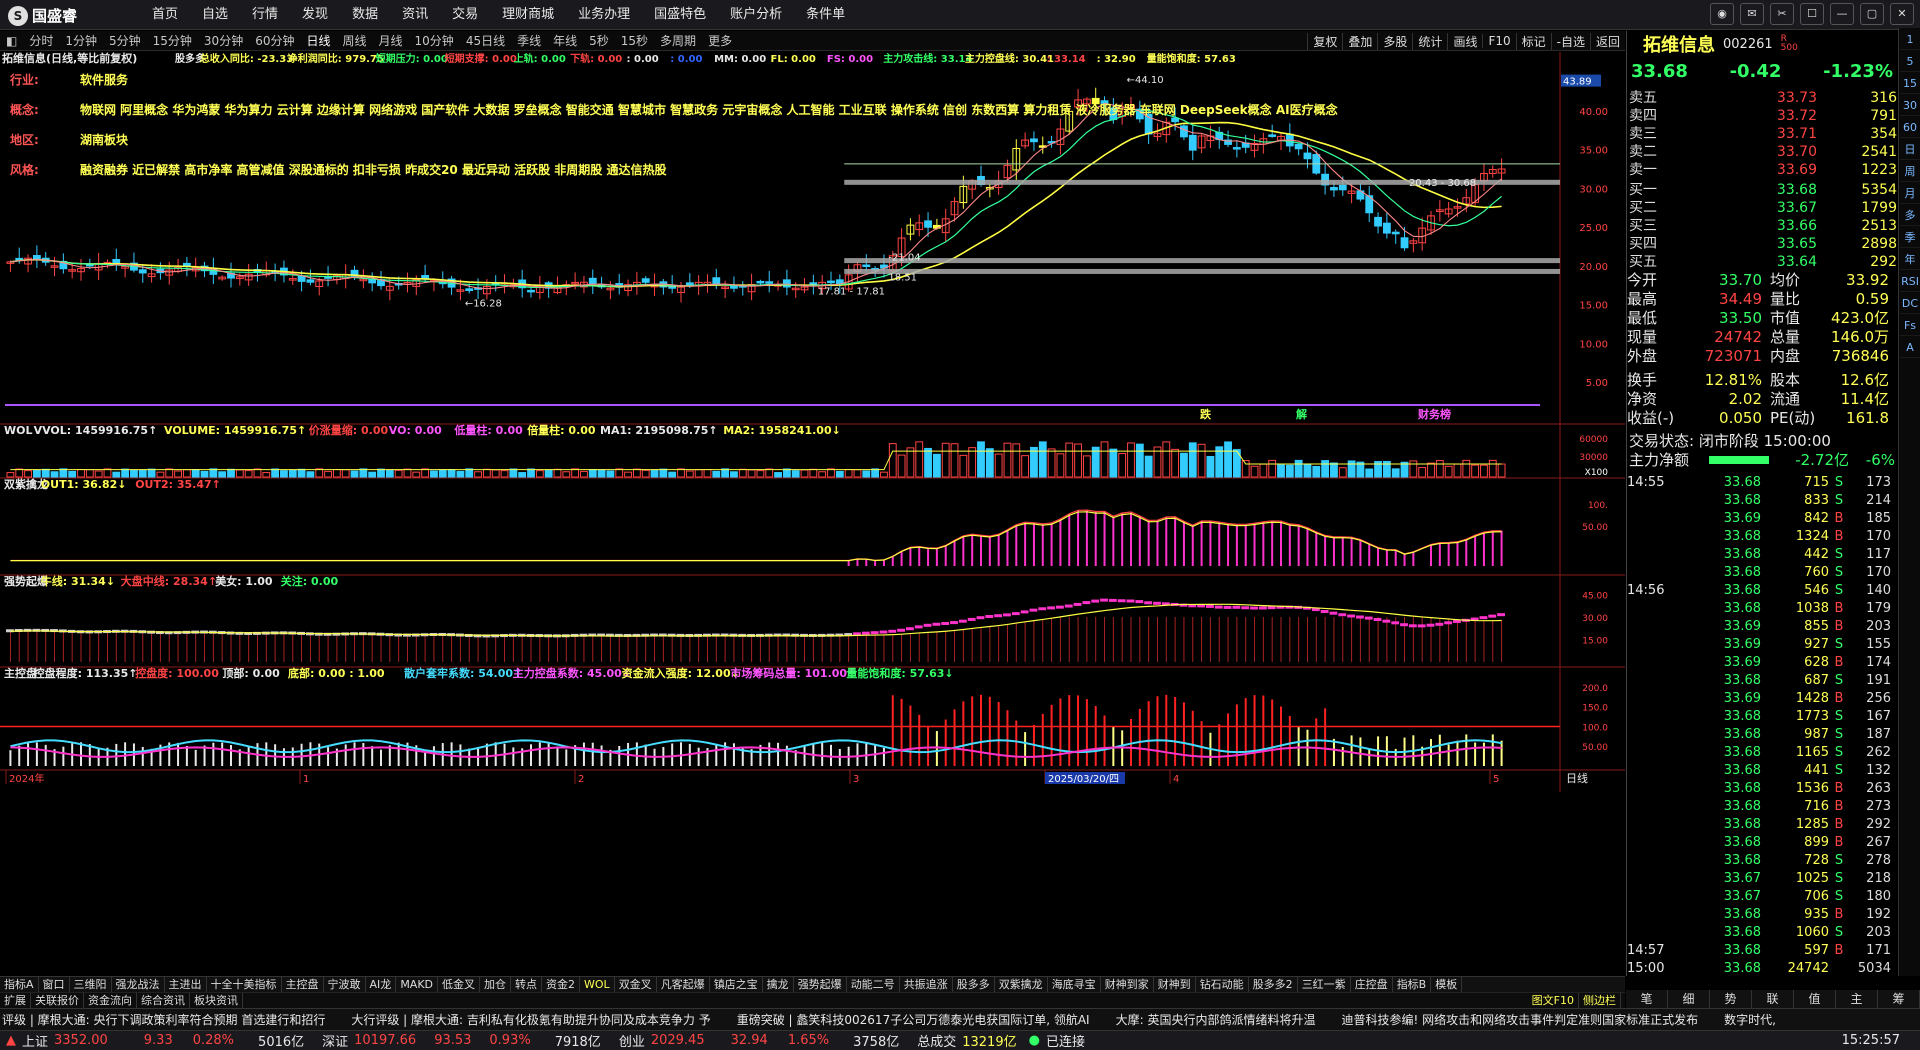 The image size is (1920, 1050). I want to click on tool-button-8: 返回, so click(1607, 41).